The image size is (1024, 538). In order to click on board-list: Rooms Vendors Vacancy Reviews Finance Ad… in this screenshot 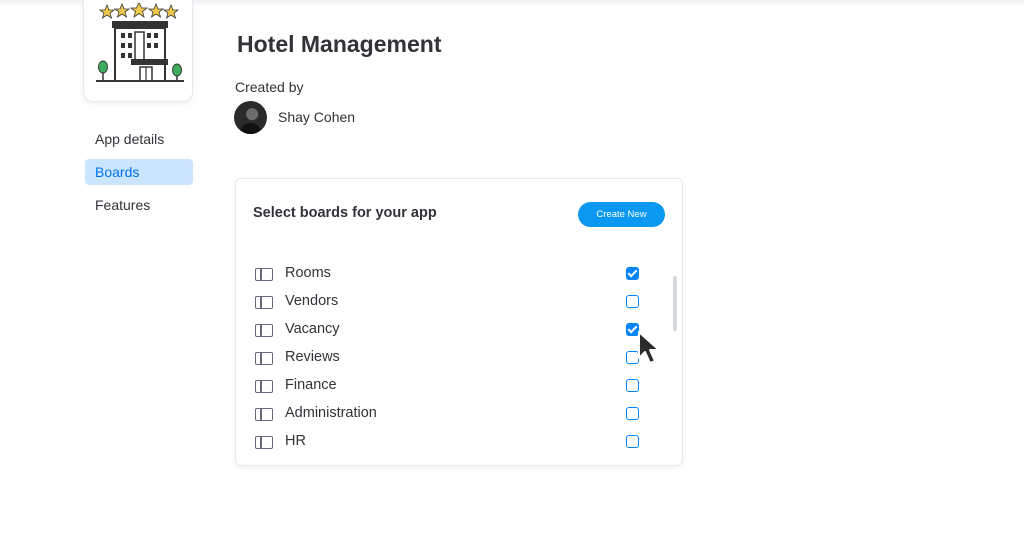, I will do `click(450, 359)`.